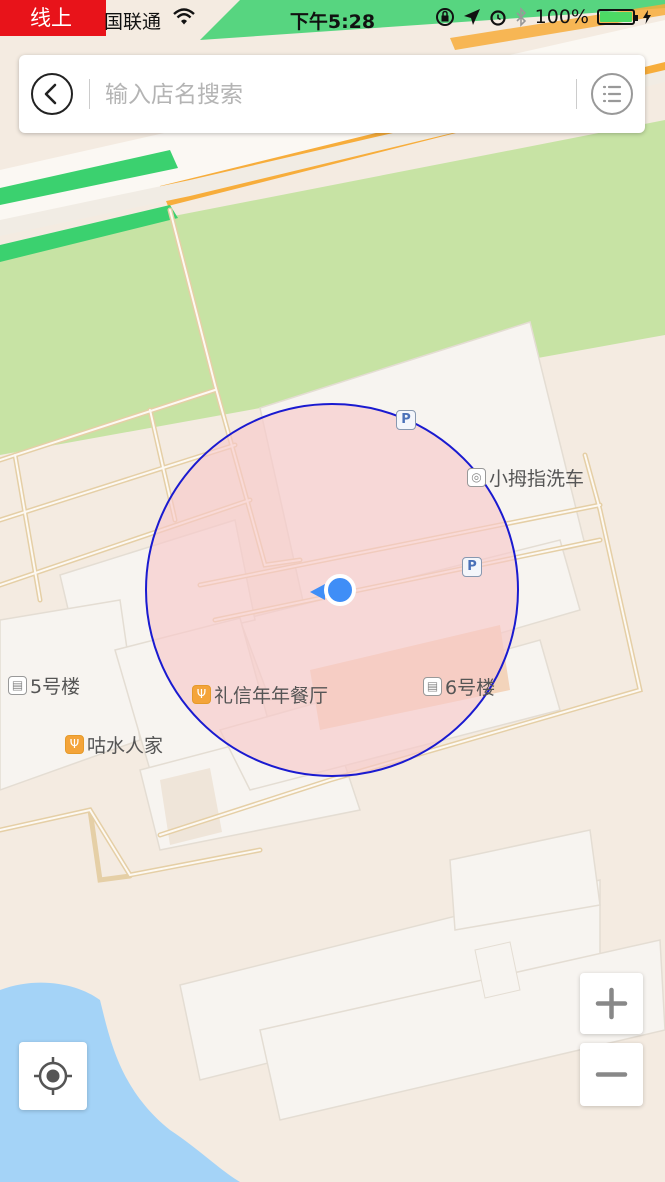 The width and height of the screenshot is (665, 1182). I want to click on minus-icon, so click(611, 1074).